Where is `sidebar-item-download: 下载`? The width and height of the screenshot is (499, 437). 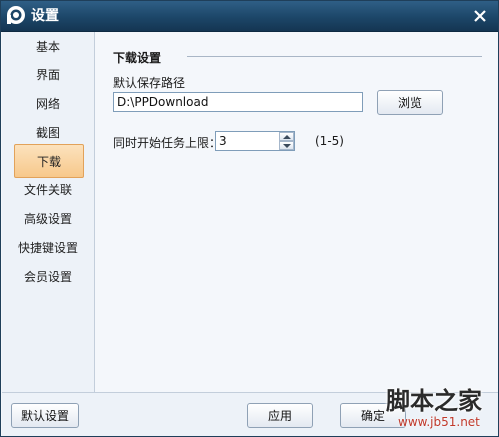 sidebar-item-download: 下载 is located at coordinates (49, 161).